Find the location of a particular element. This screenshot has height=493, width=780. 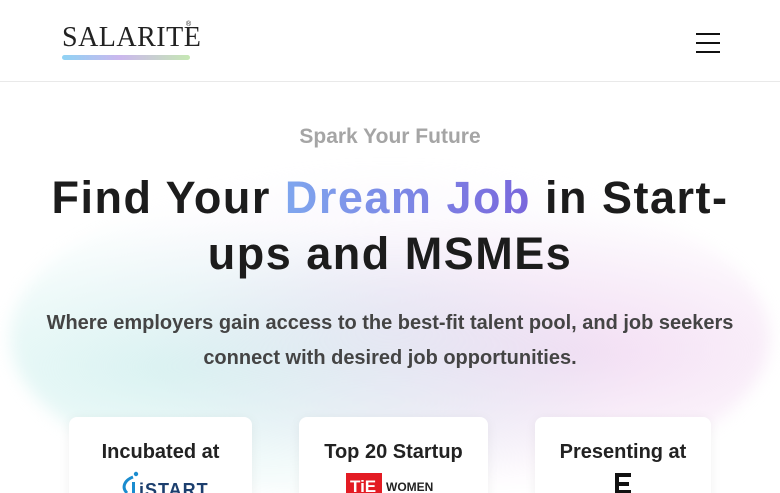

logo-gradient-bar is located at coordinates (126, 57).